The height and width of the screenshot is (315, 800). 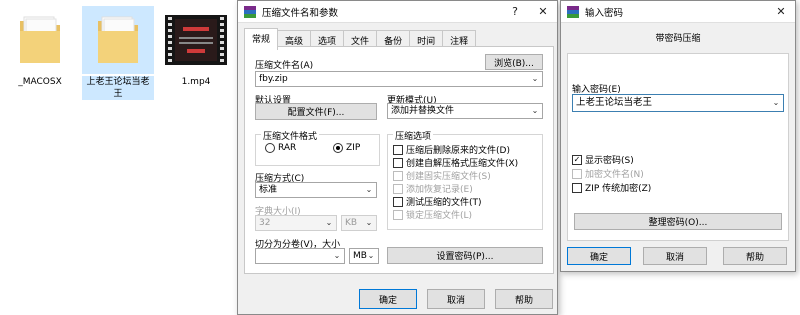 What do you see at coordinates (290, 135) in the screenshot?
I see `format-group-title: 压缩文件格式` at bounding box center [290, 135].